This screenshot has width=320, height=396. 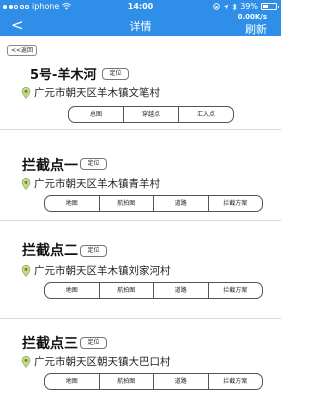 What do you see at coordinates (50, 344) in the screenshot?
I see `intercept-point-title-3: 拦截点三` at bounding box center [50, 344].